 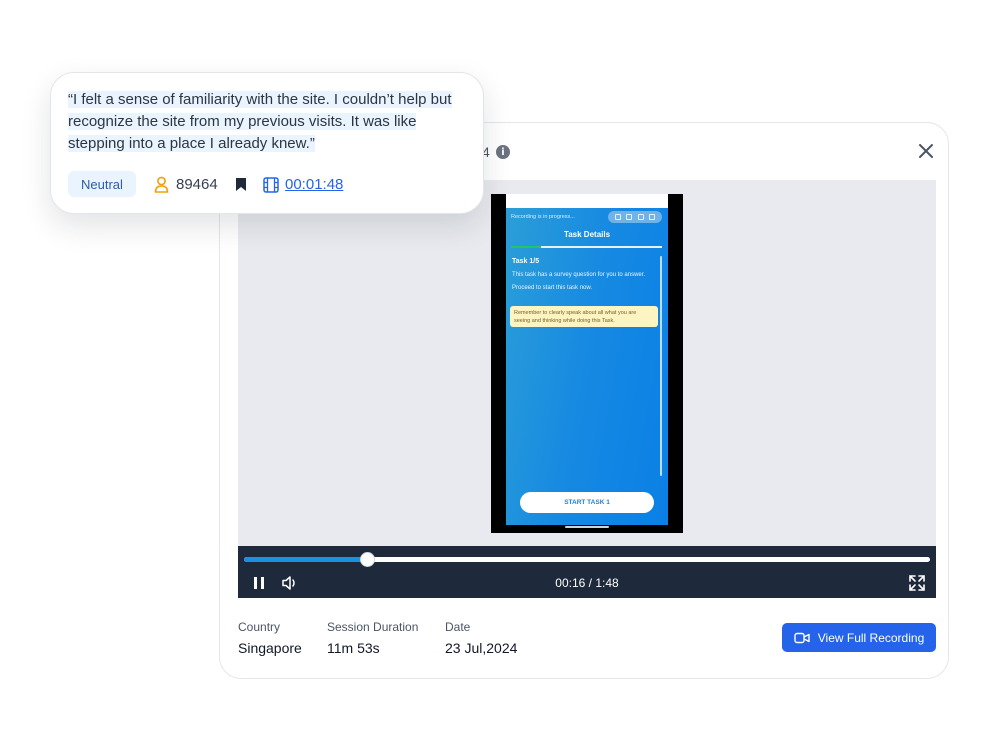 I want to click on country-value: Singapore, so click(x=270, y=648).